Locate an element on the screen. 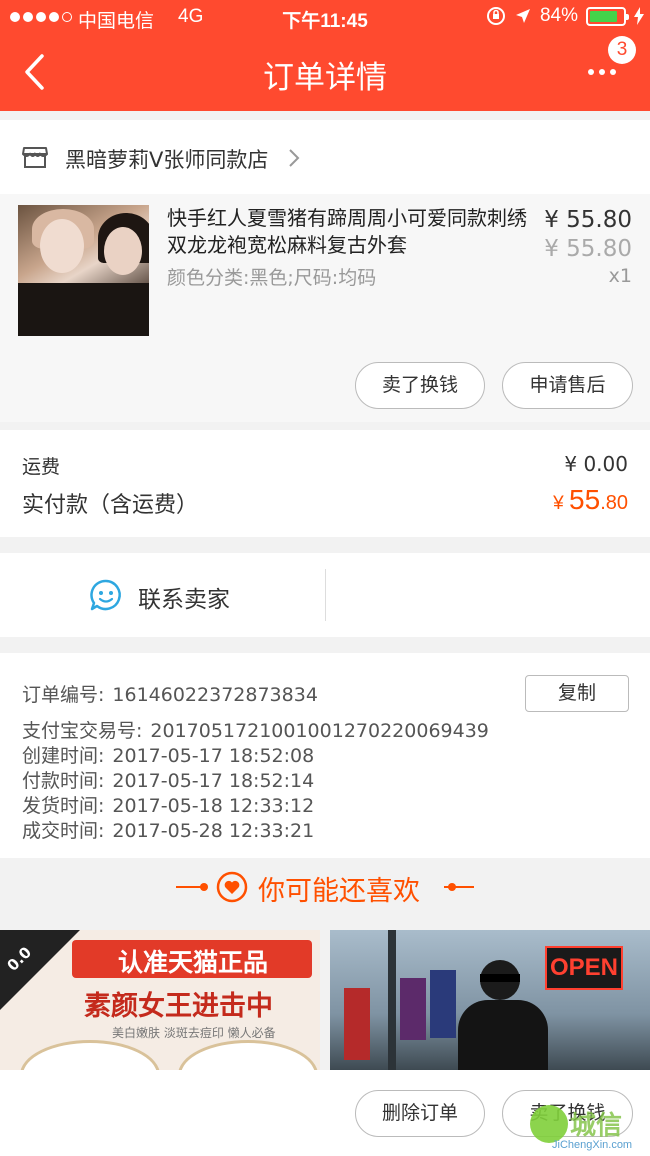 The image size is (650, 1156). watermark-text: 城信 is located at coordinates (596, 1126).